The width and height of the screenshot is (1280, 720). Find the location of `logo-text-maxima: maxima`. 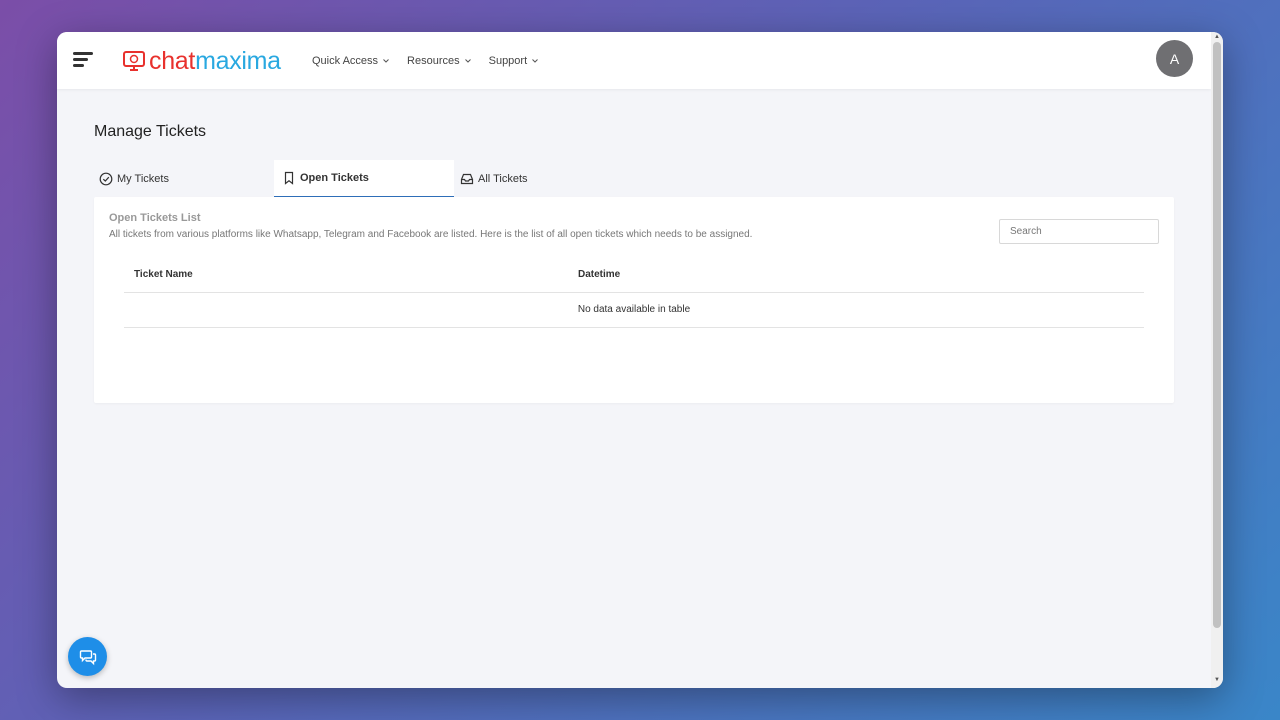

logo-text-maxima: maxima is located at coordinates (238, 61).